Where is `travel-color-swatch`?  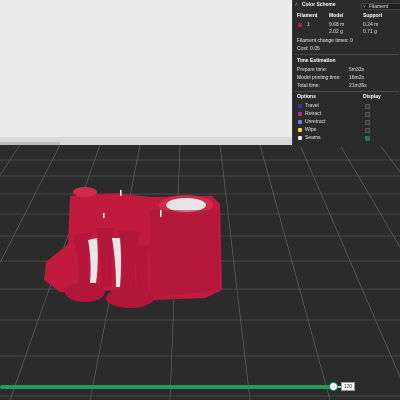 travel-color-swatch is located at coordinates (300, 106).